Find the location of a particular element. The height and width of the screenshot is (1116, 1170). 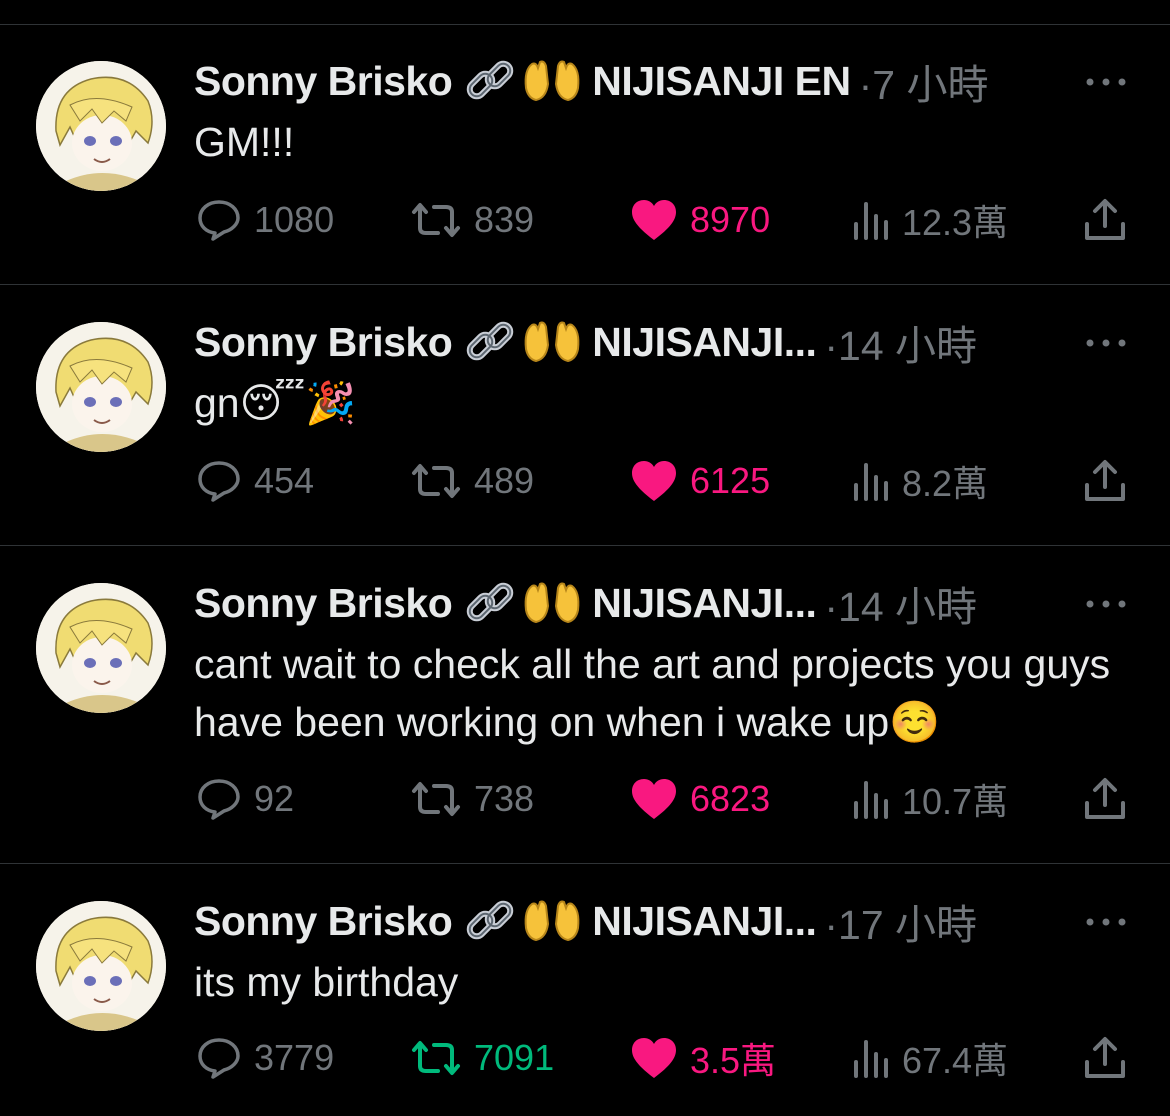

tweet-time: ·7 小時 is located at coordinates (924, 81).